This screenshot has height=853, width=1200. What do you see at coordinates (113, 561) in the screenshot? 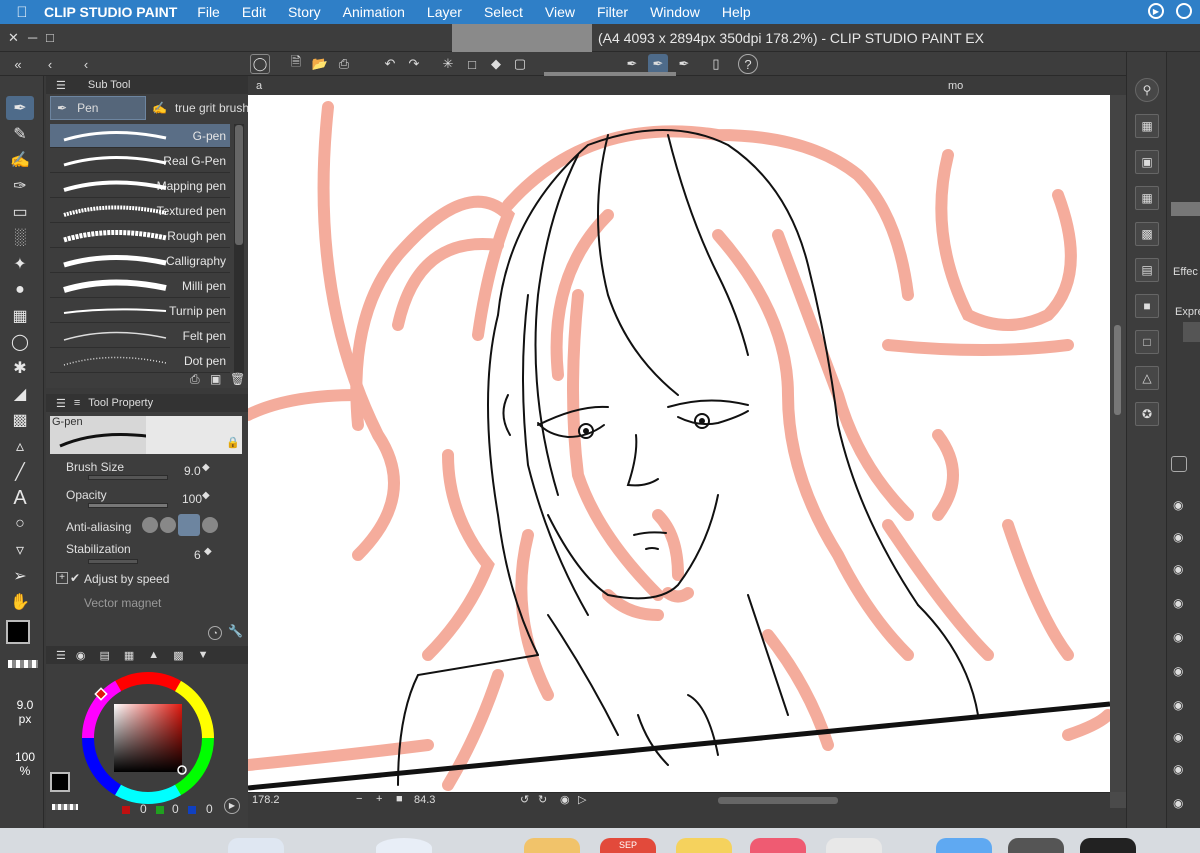
I see `stabilization-slider` at bounding box center [113, 561].